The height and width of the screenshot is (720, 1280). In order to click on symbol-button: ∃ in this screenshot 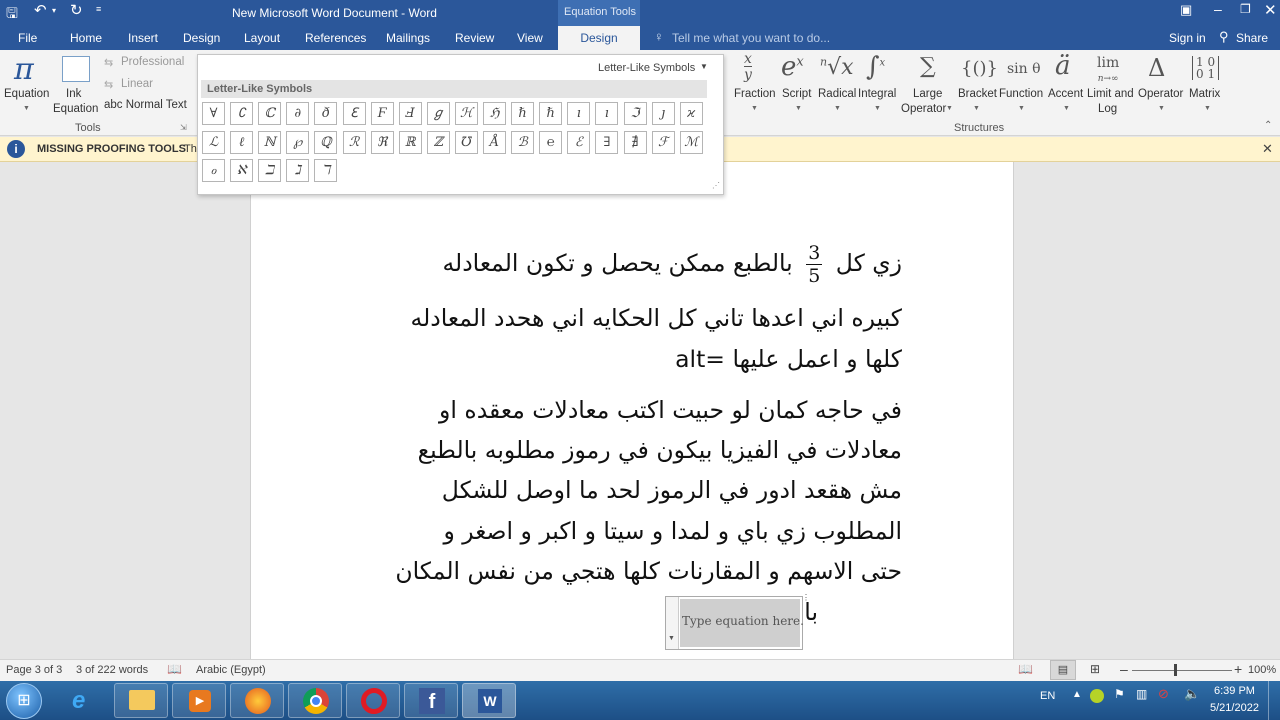, I will do `click(607, 142)`.